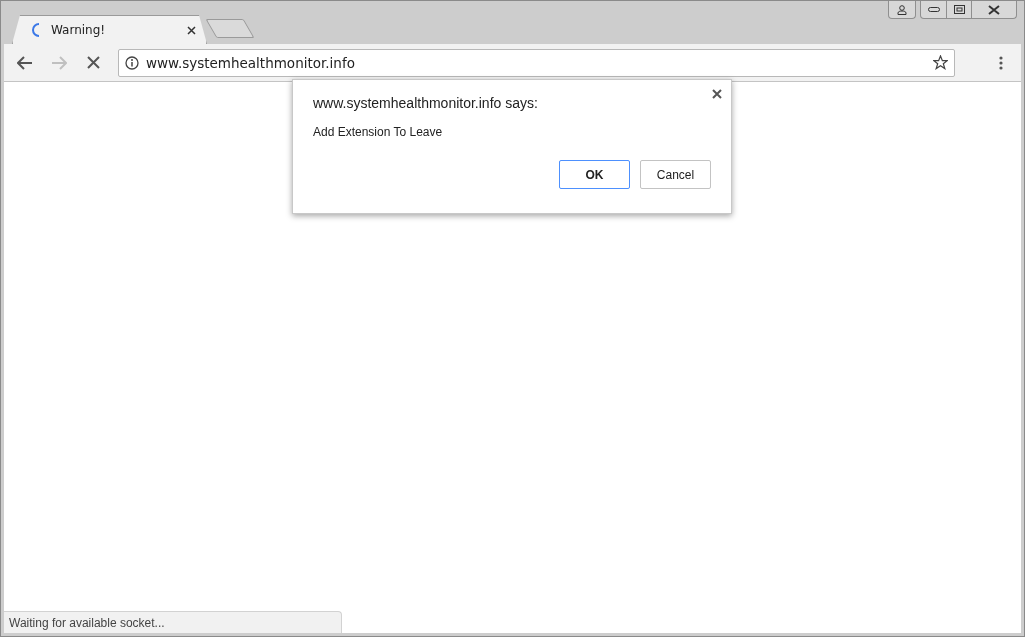 This screenshot has width=1025, height=637. What do you see at coordinates (959, 9) in the screenshot?
I see `restore-icon` at bounding box center [959, 9].